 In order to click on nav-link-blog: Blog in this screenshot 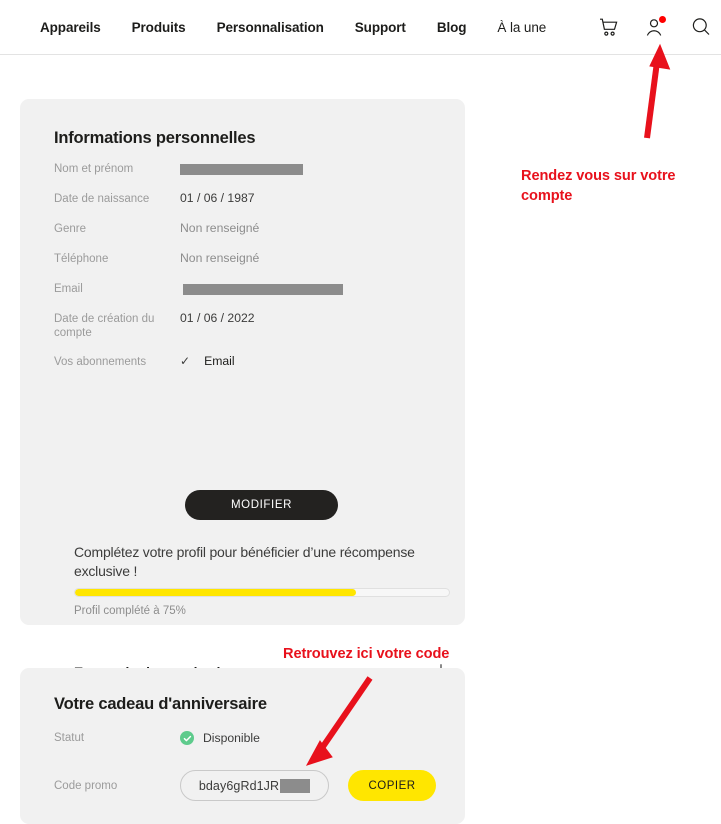, I will do `click(452, 27)`.